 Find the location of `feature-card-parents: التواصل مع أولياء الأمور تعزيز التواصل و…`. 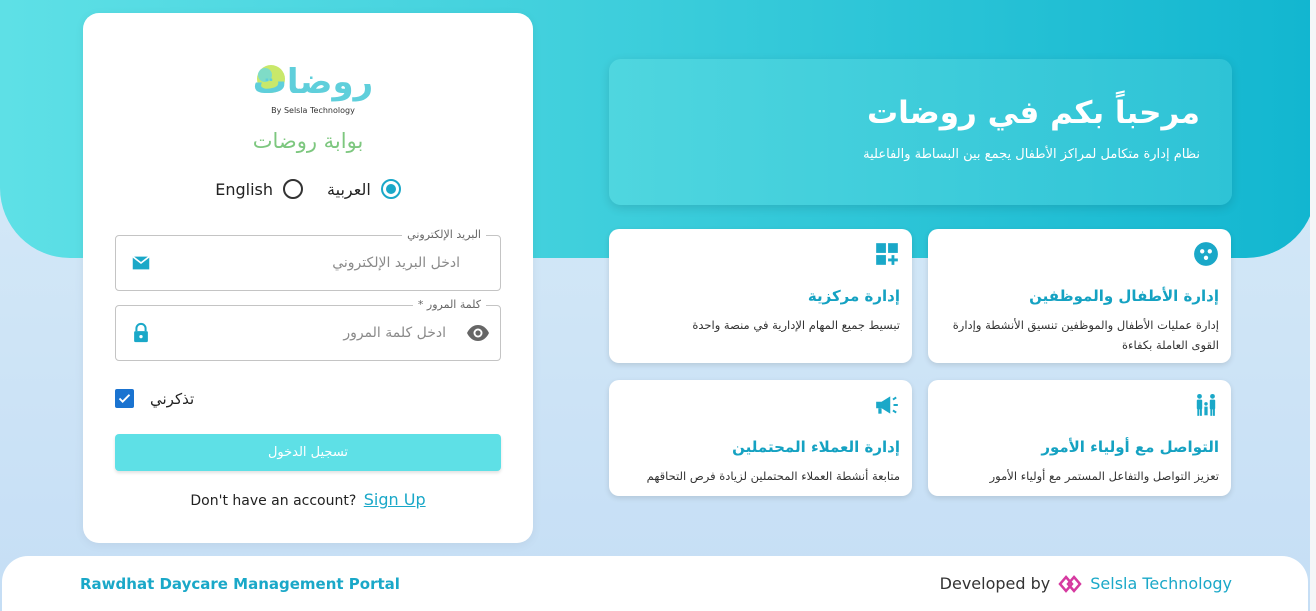

feature-card-parents: التواصل مع أولياء الأمور تعزيز التواصل و… is located at coordinates (1079, 438).